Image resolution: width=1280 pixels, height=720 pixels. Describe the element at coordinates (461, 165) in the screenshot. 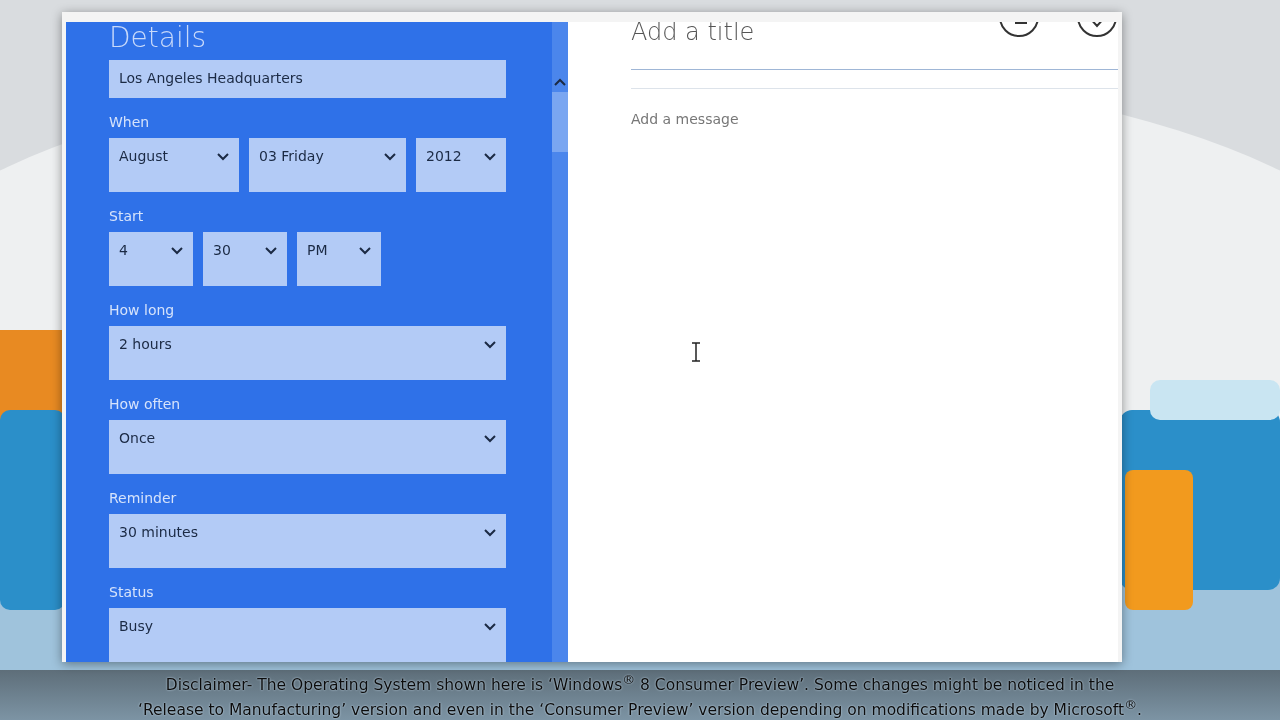

I see `dropdown: 2012` at that location.